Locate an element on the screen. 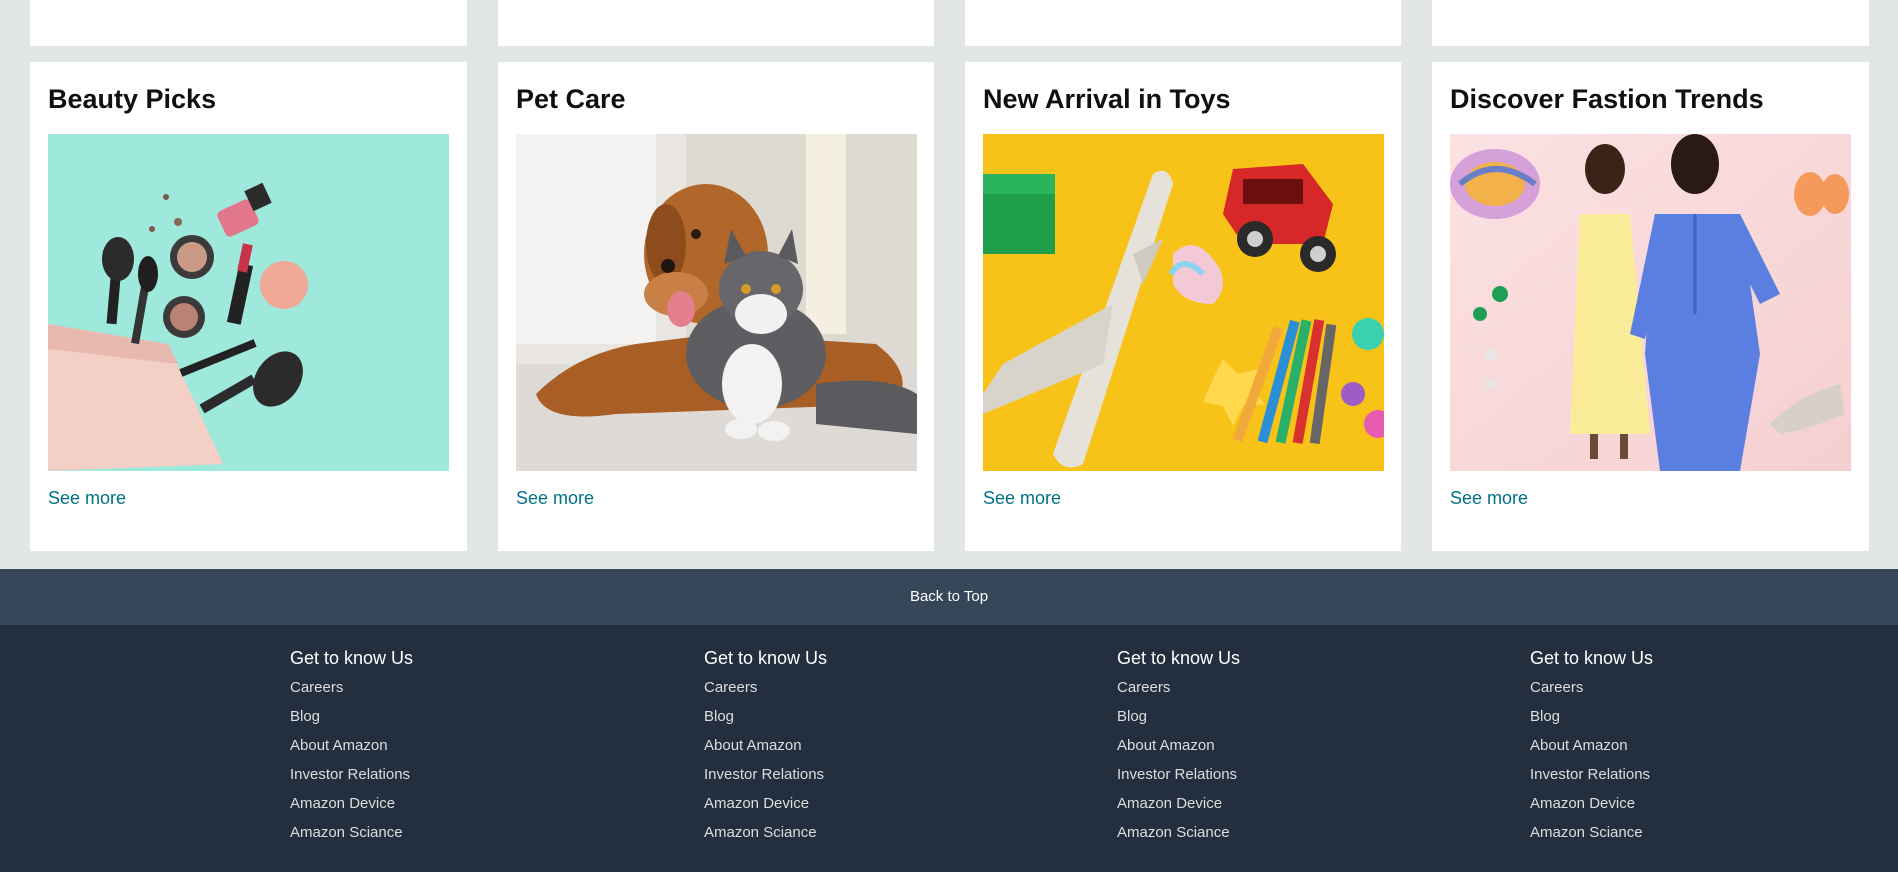  card-title: Discover Fastion Trends is located at coordinates (1607, 99).